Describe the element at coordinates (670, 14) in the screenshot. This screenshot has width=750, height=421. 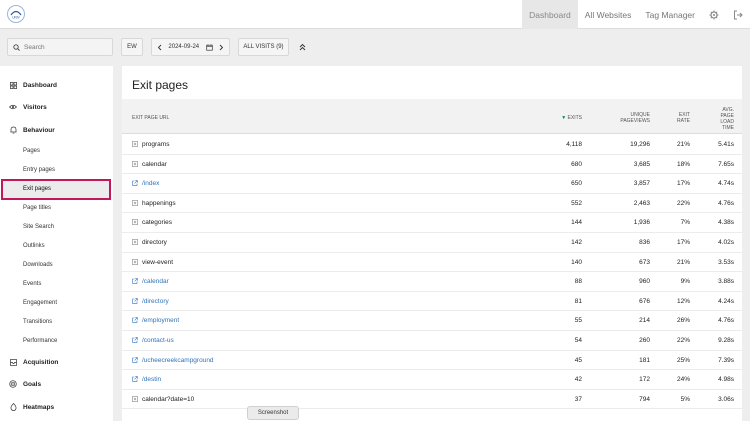
I see `nav-tag-manager: Tag Manager` at that location.